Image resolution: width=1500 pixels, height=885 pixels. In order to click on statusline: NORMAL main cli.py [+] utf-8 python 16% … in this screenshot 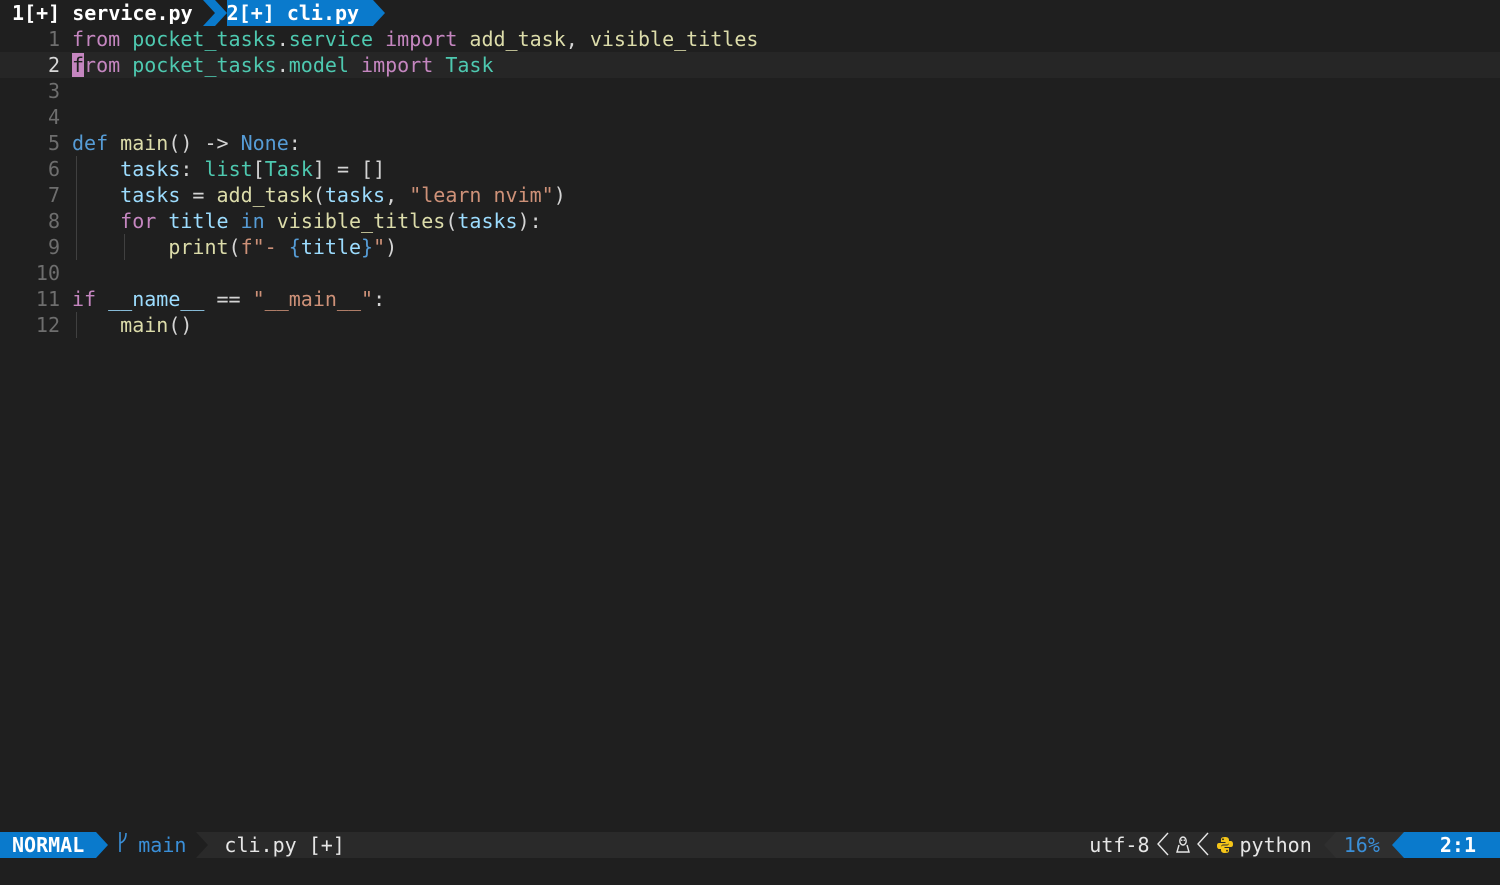, I will do `click(750, 845)`.